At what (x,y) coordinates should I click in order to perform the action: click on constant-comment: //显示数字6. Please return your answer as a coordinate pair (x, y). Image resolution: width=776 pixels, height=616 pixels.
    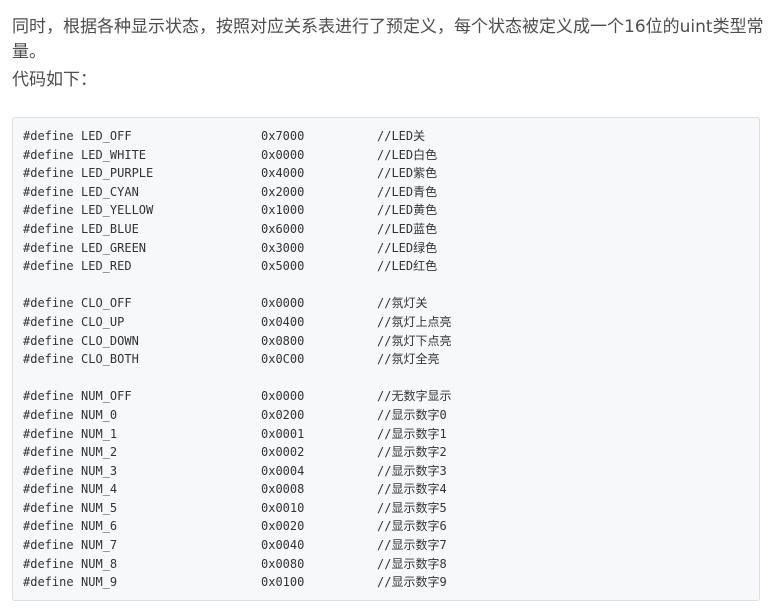
    Looking at the image, I should click on (412, 526).